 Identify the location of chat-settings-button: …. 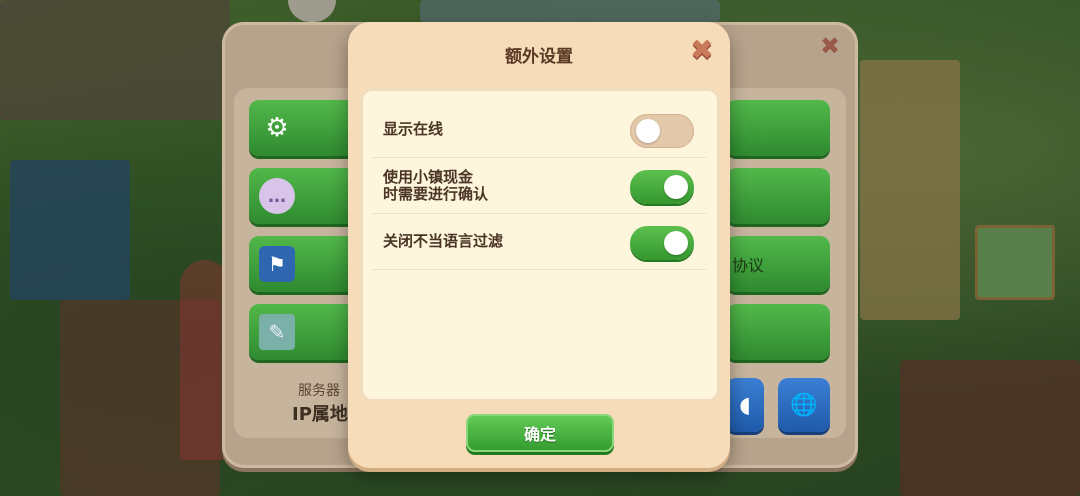
(304, 196).